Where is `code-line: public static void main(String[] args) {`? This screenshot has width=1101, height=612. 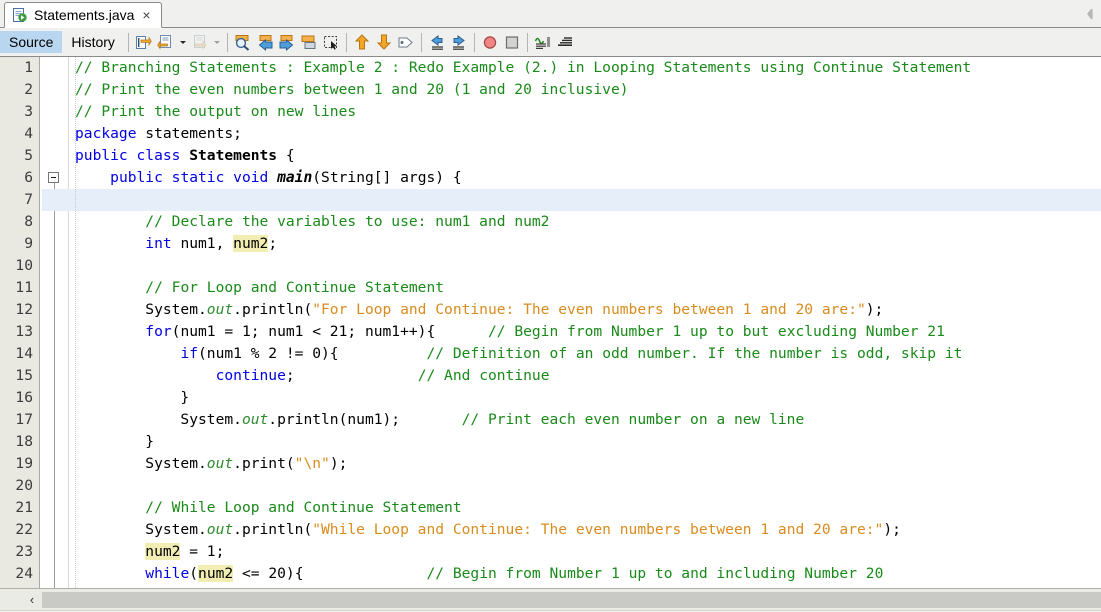 code-line: public static void main(String[] args) { is located at coordinates (571, 178).